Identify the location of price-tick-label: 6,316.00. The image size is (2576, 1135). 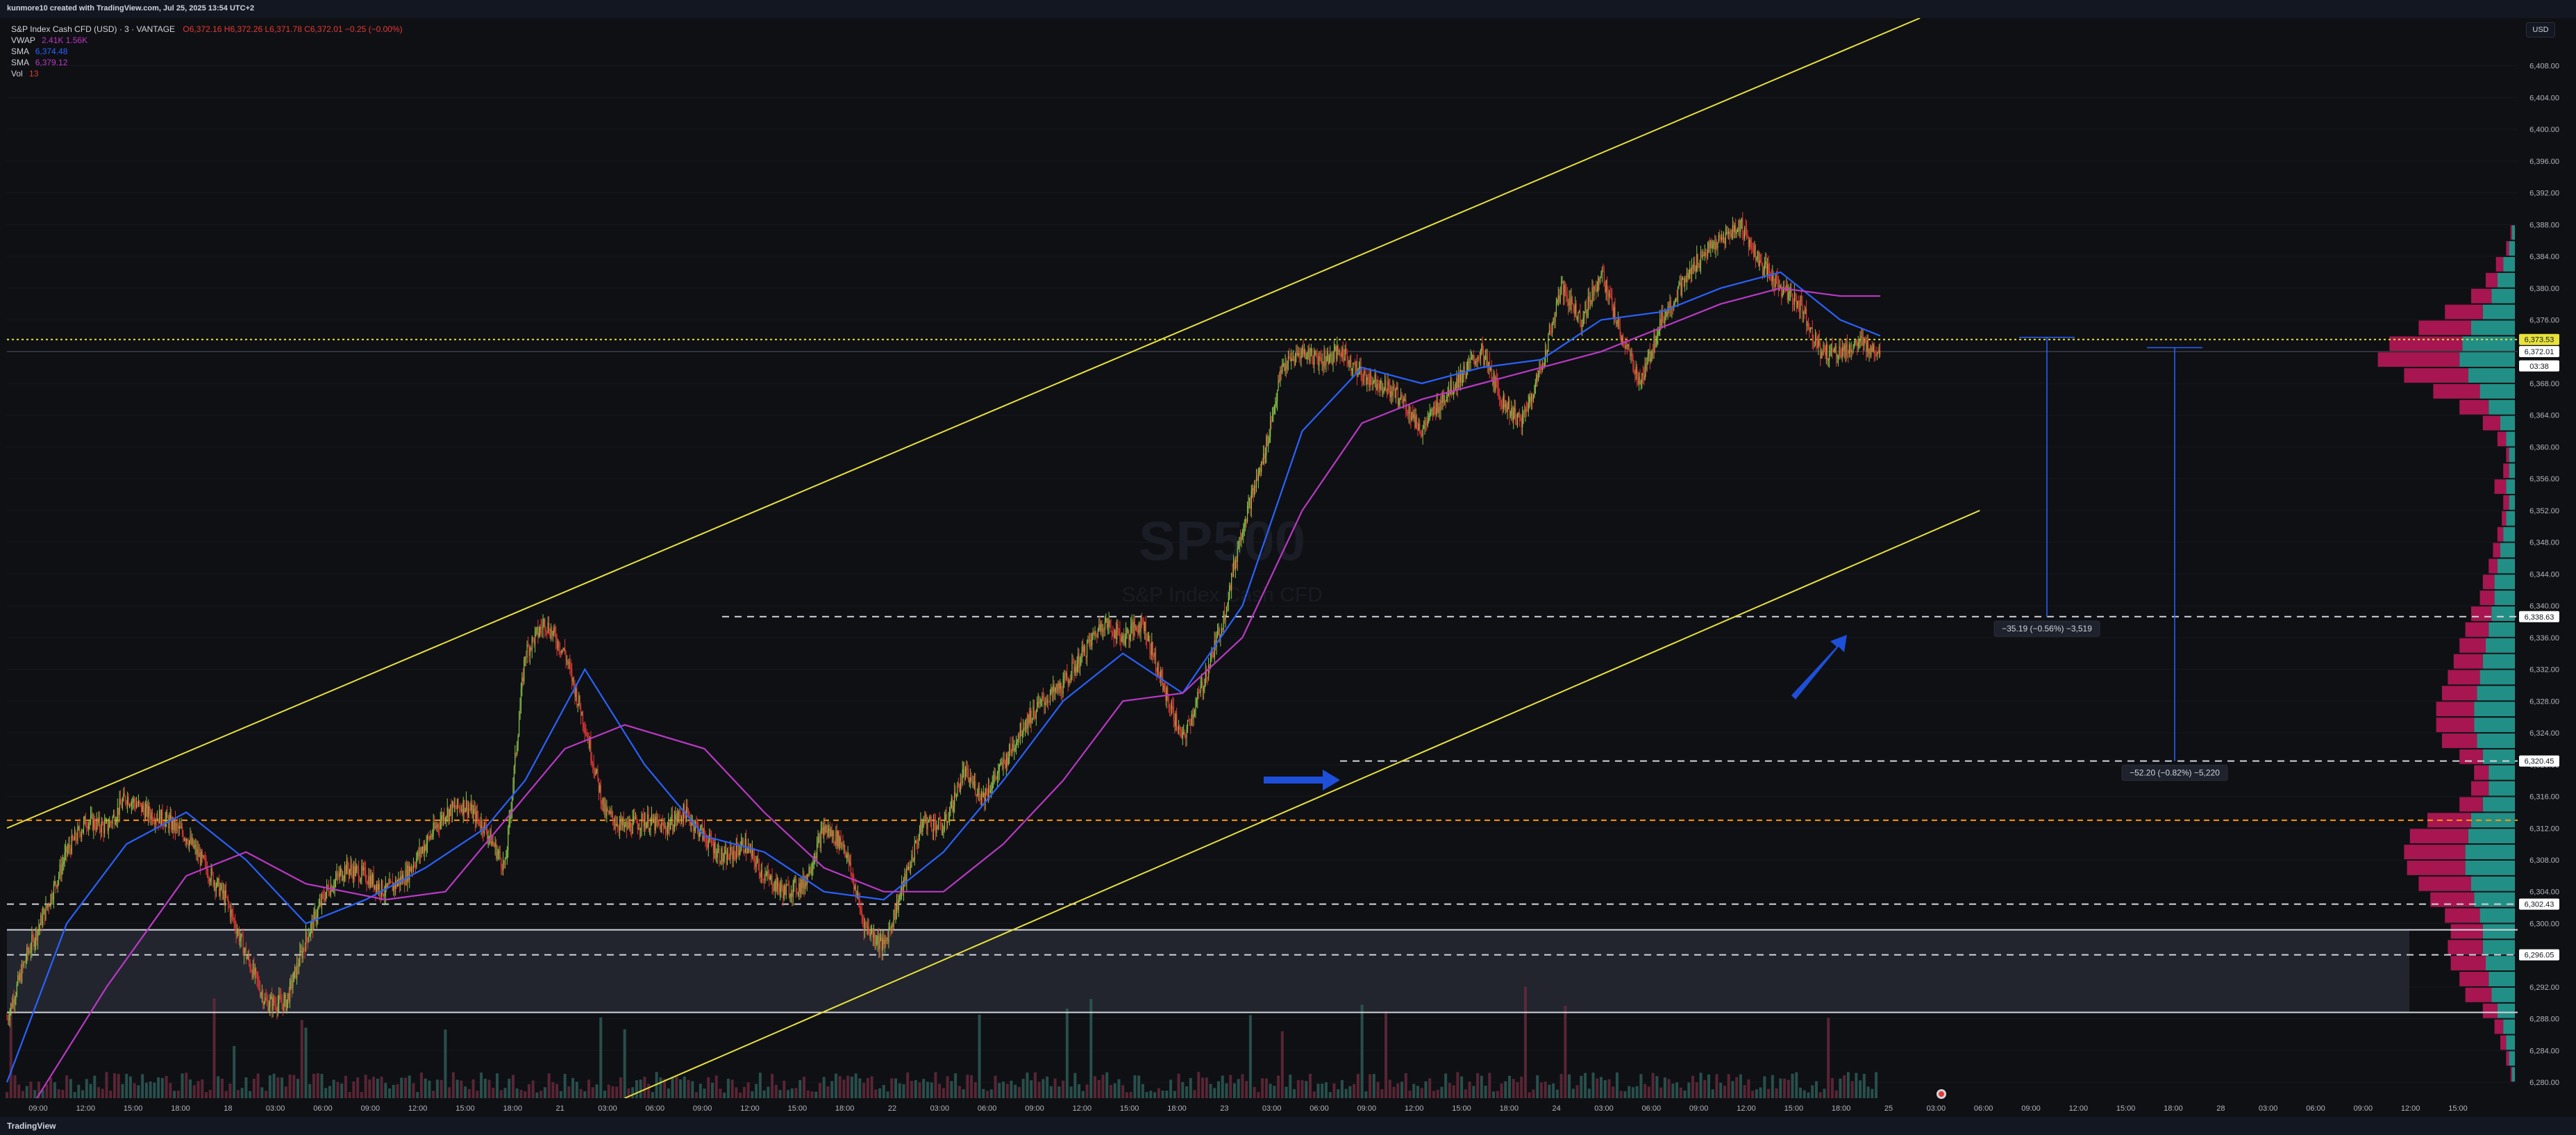
(2544, 797).